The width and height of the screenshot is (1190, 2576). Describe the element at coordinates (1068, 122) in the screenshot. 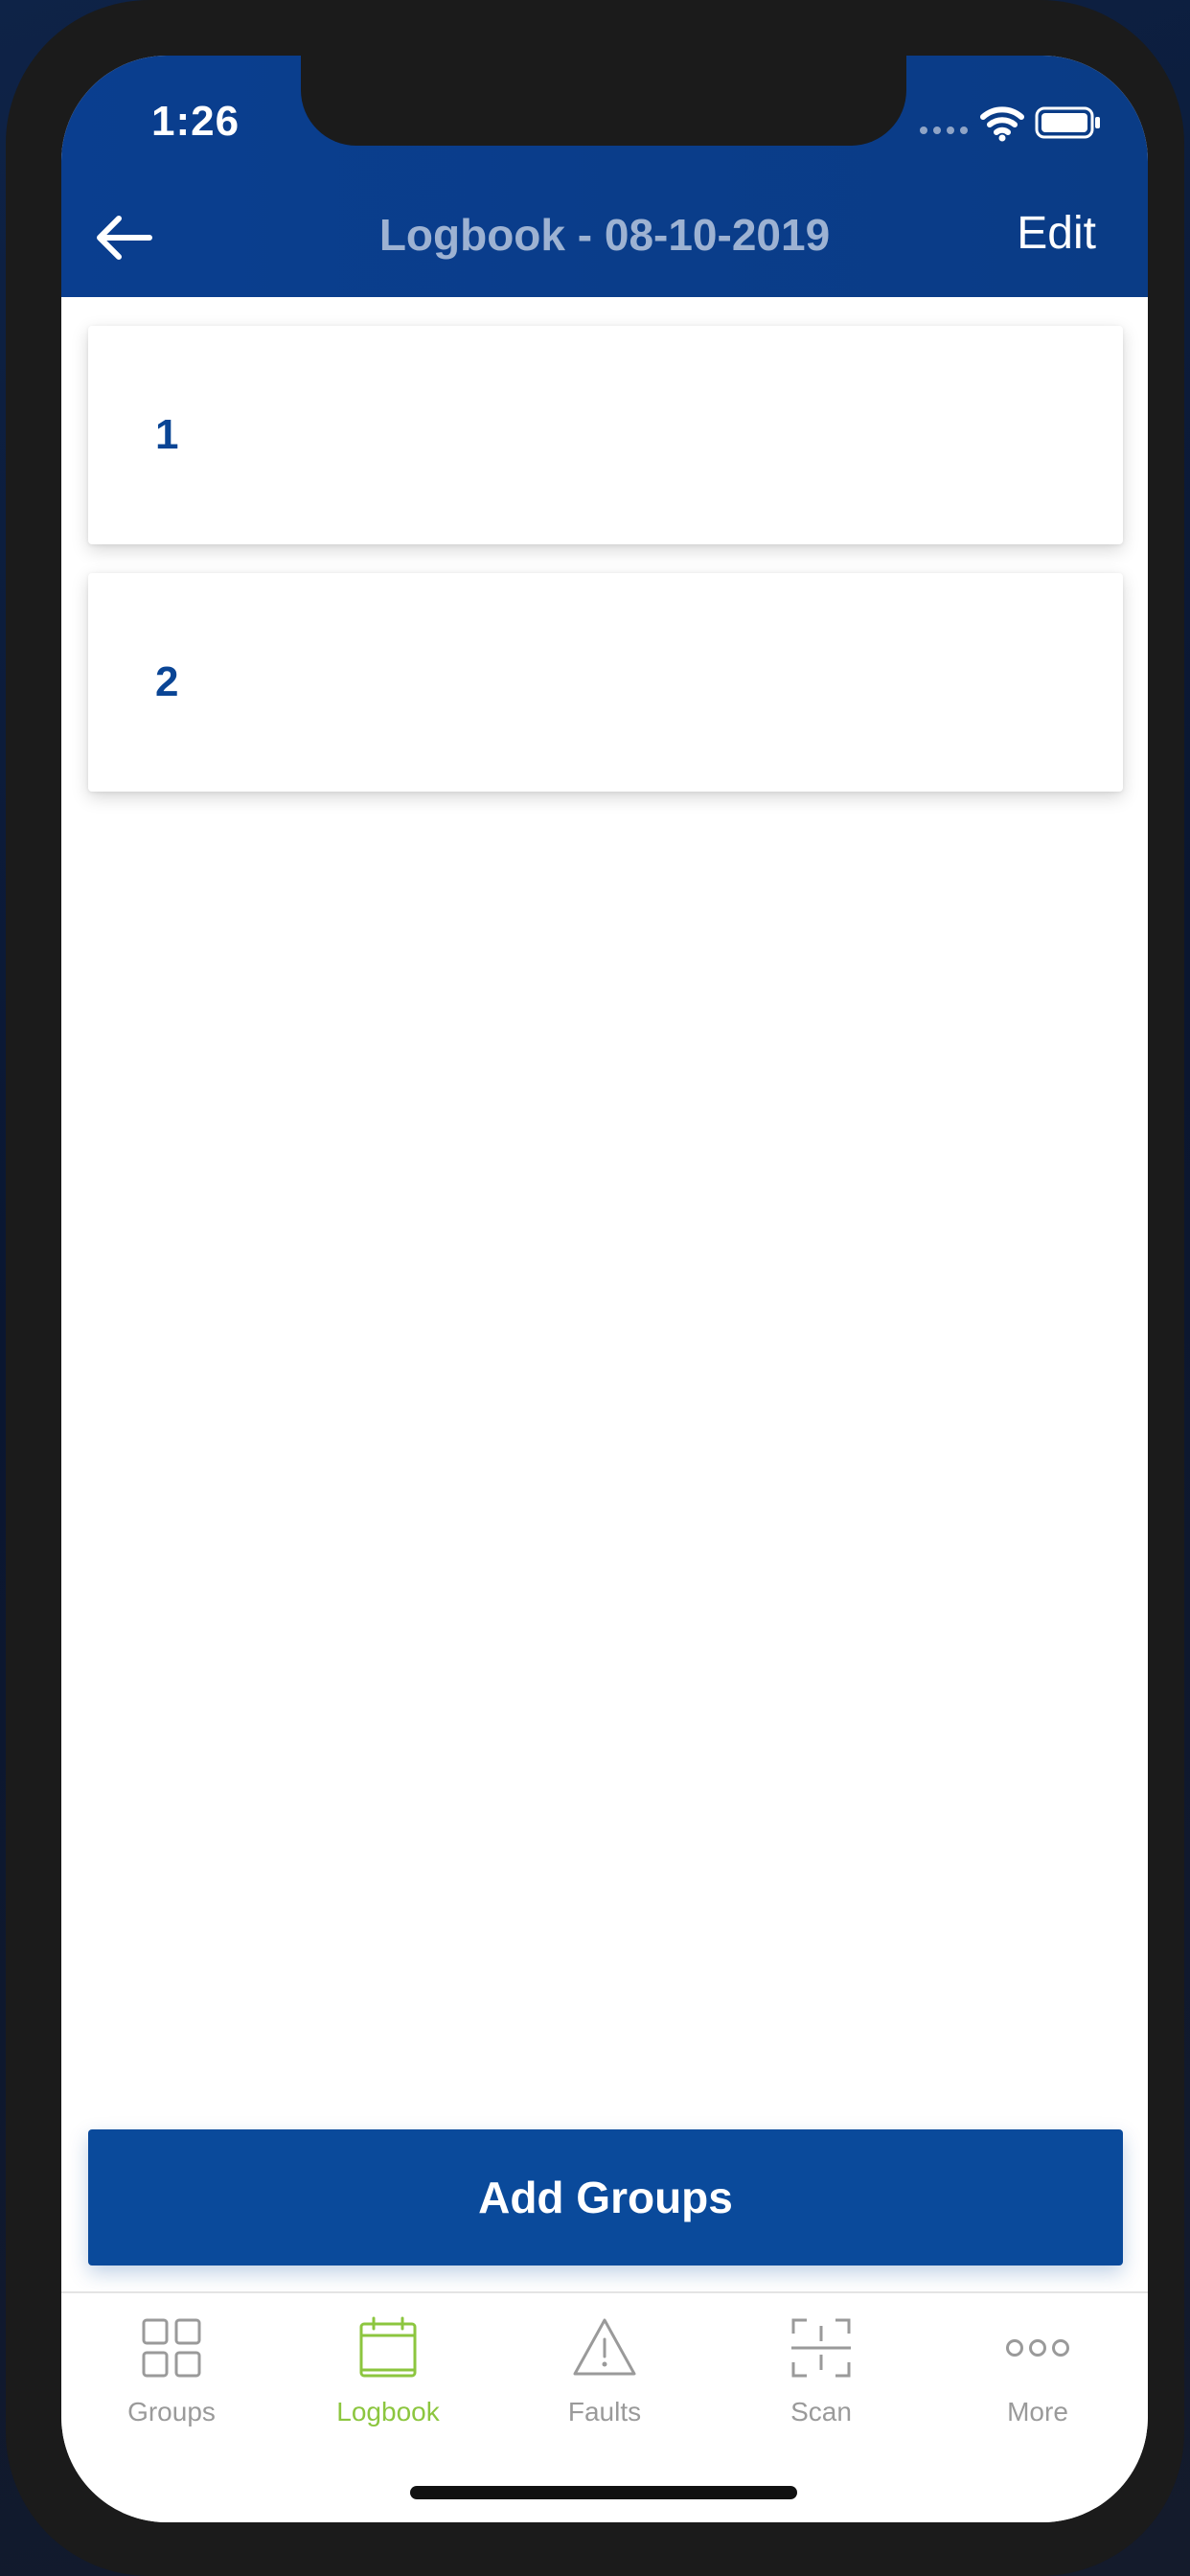

I see `battery-icon` at that location.